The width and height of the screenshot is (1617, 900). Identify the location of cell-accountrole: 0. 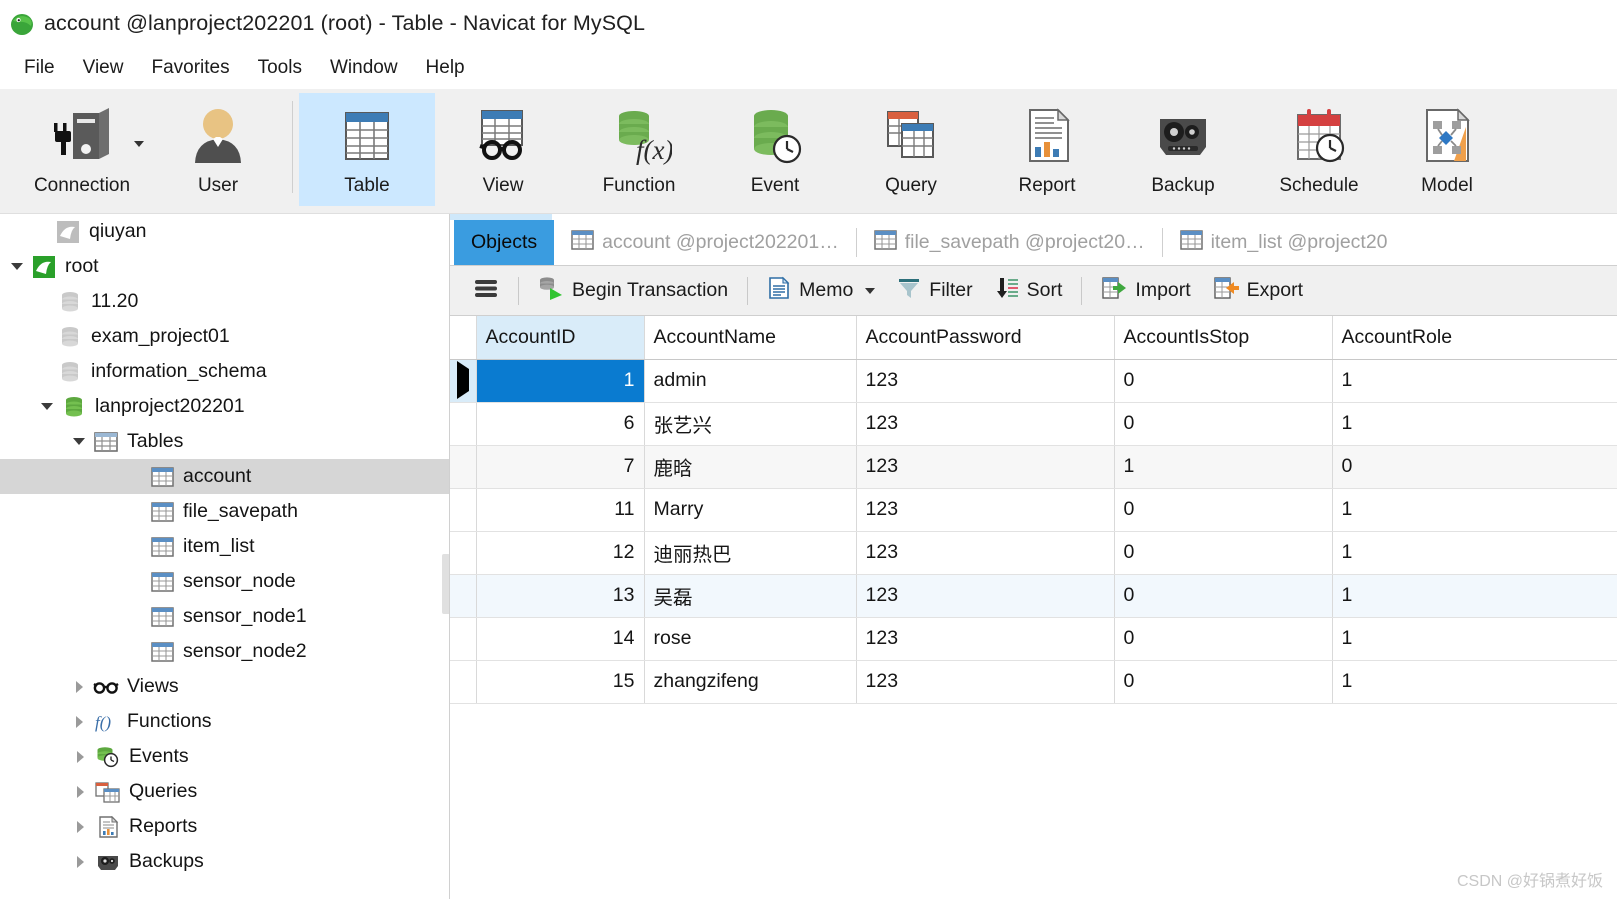
(1474, 467).